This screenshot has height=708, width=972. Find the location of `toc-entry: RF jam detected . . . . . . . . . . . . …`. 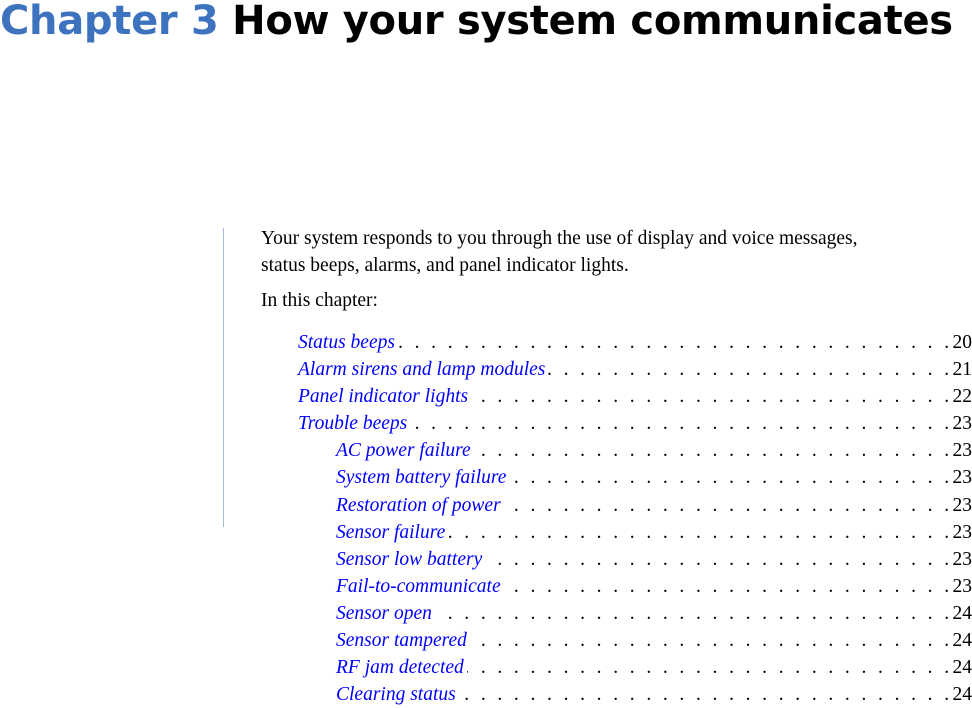

toc-entry: RF jam detected . . . . . . . . . . . . … is located at coordinates (486, 667).